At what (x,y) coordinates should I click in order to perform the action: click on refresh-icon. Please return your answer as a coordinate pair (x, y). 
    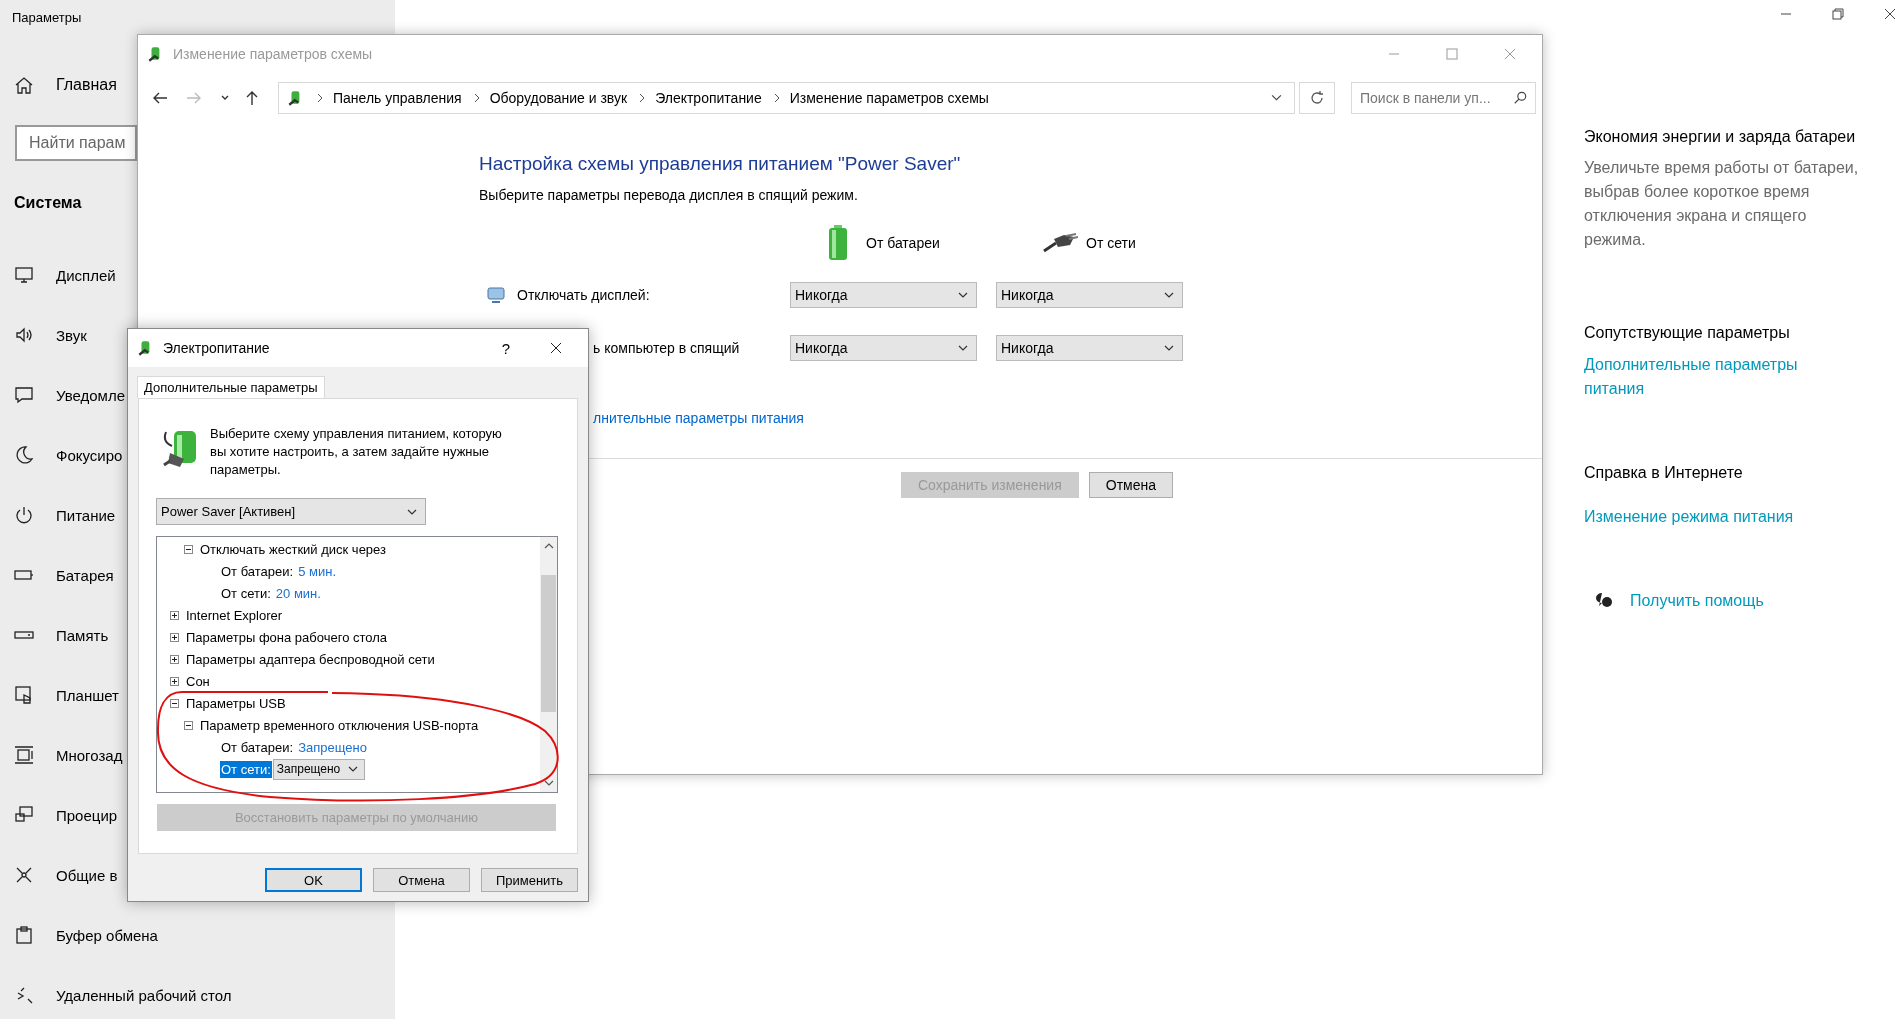
    Looking at the image, I should click on (1317, 97).